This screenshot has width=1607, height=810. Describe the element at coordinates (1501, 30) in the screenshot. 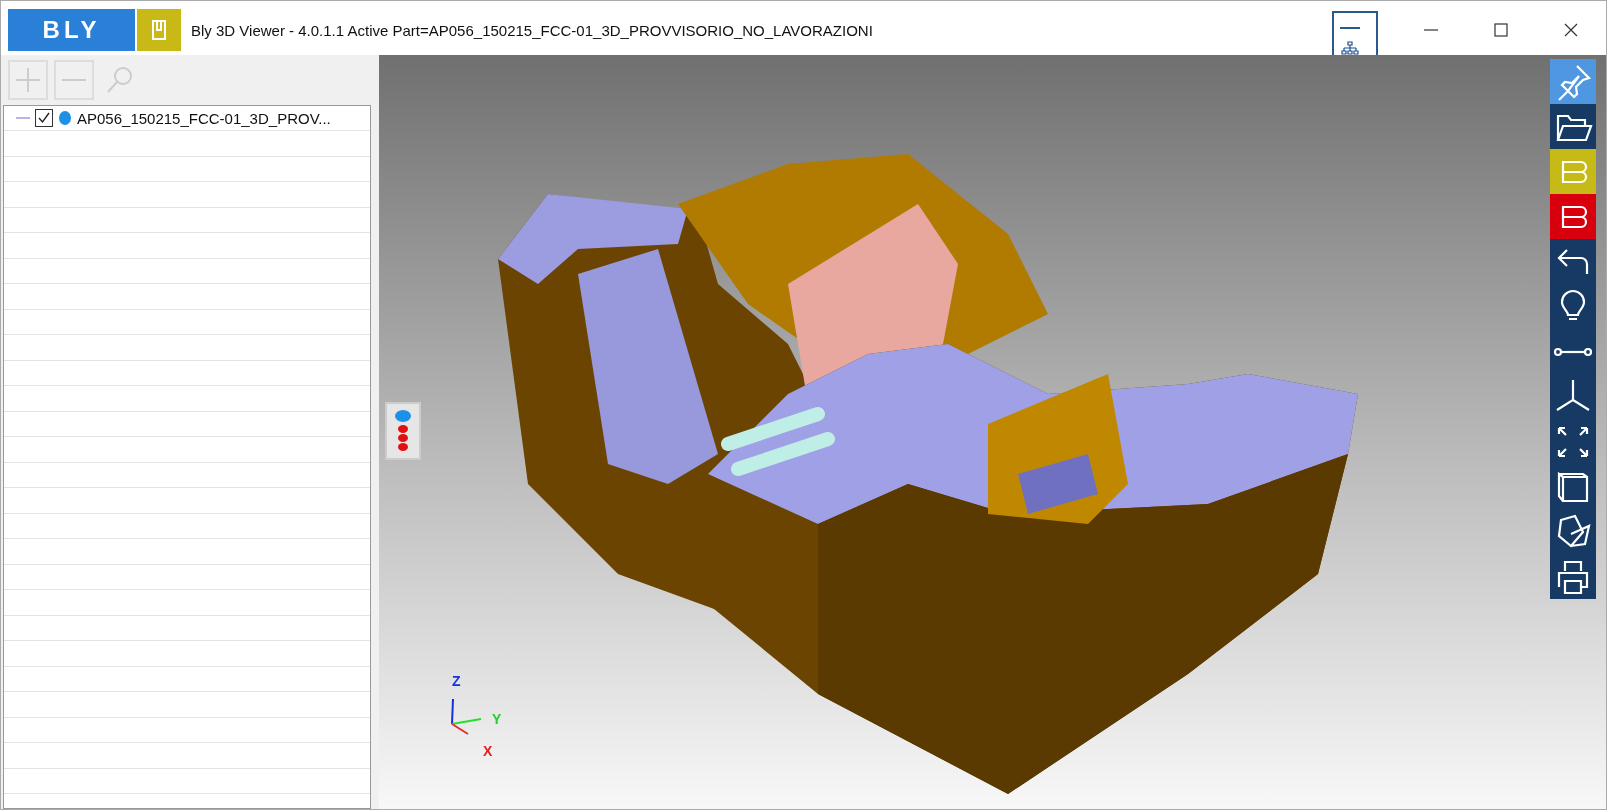

I see `maximize-icon` at that location.